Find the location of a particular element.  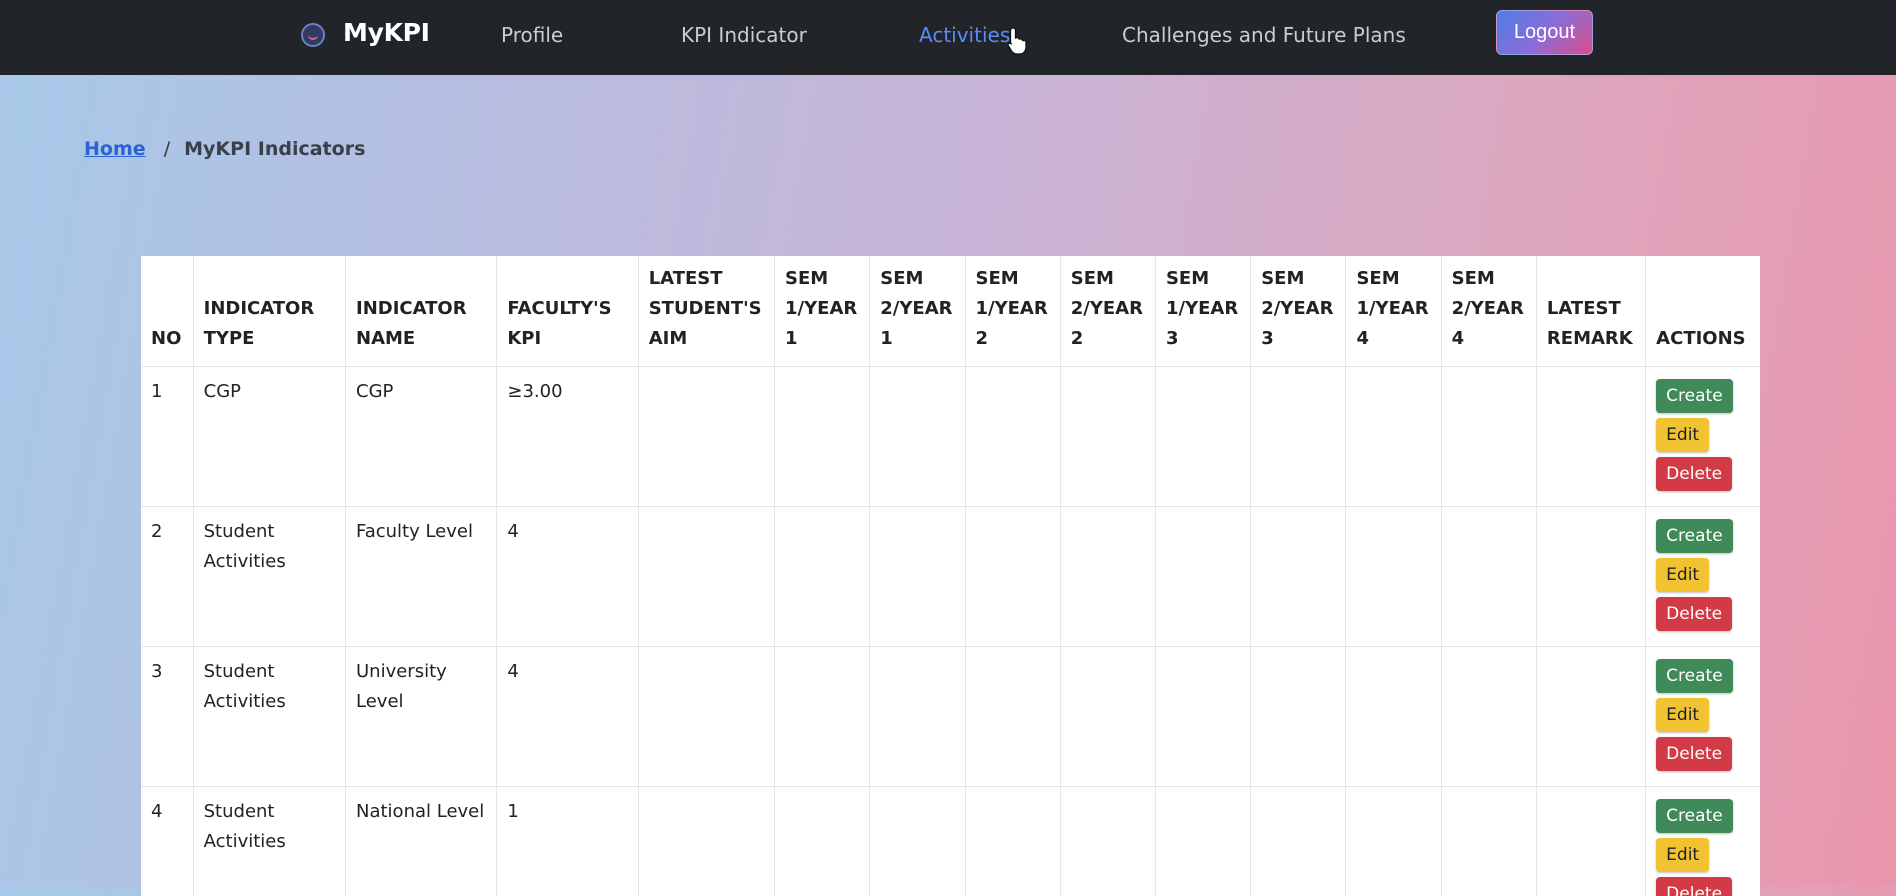

breadcrumb-current: MyKPI Indicators is located at coordinates (274, 149).